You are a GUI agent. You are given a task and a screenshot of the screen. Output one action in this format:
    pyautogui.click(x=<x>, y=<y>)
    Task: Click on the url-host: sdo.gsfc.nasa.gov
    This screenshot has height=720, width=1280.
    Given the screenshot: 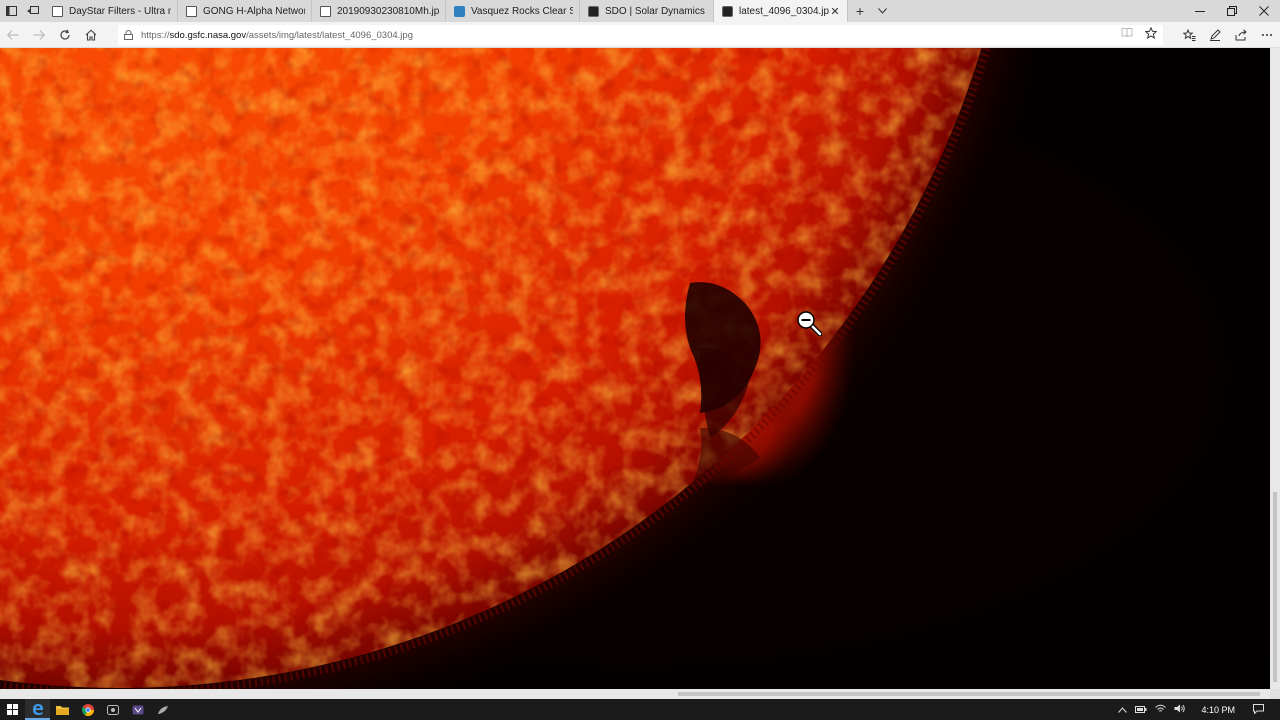 What is the action you would take?
    pyautogui.click(x=208, y=35)
    